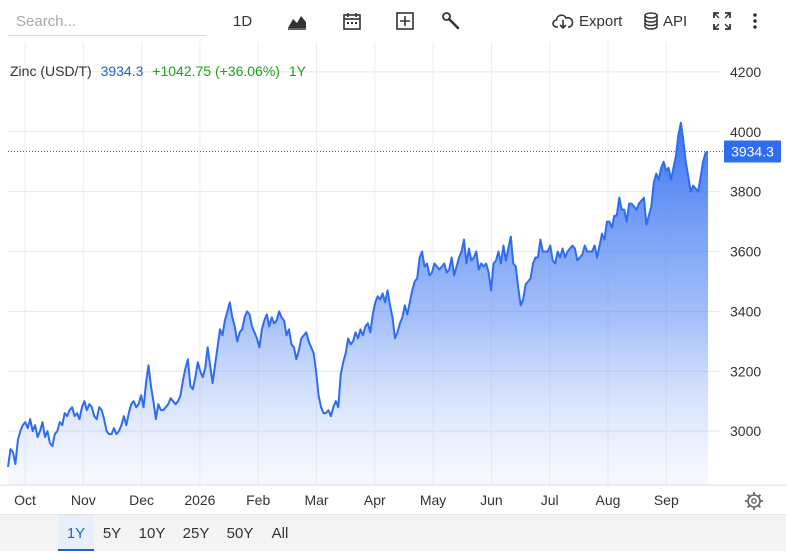 The image size is (786, 553). Describe the element at coordinates (375, 500) in the screenshot. I see `x-tick-label: Apr` at that location.